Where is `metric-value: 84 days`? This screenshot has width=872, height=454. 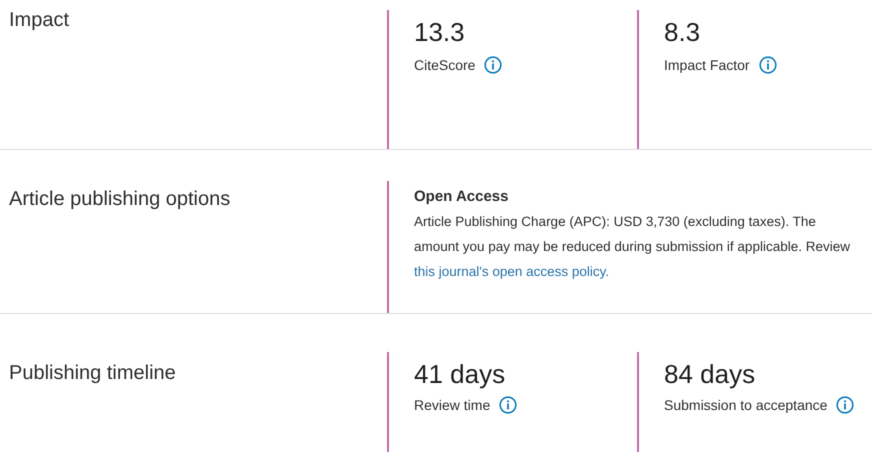 metric-value: 84 days is located at coordinates (710, 374).